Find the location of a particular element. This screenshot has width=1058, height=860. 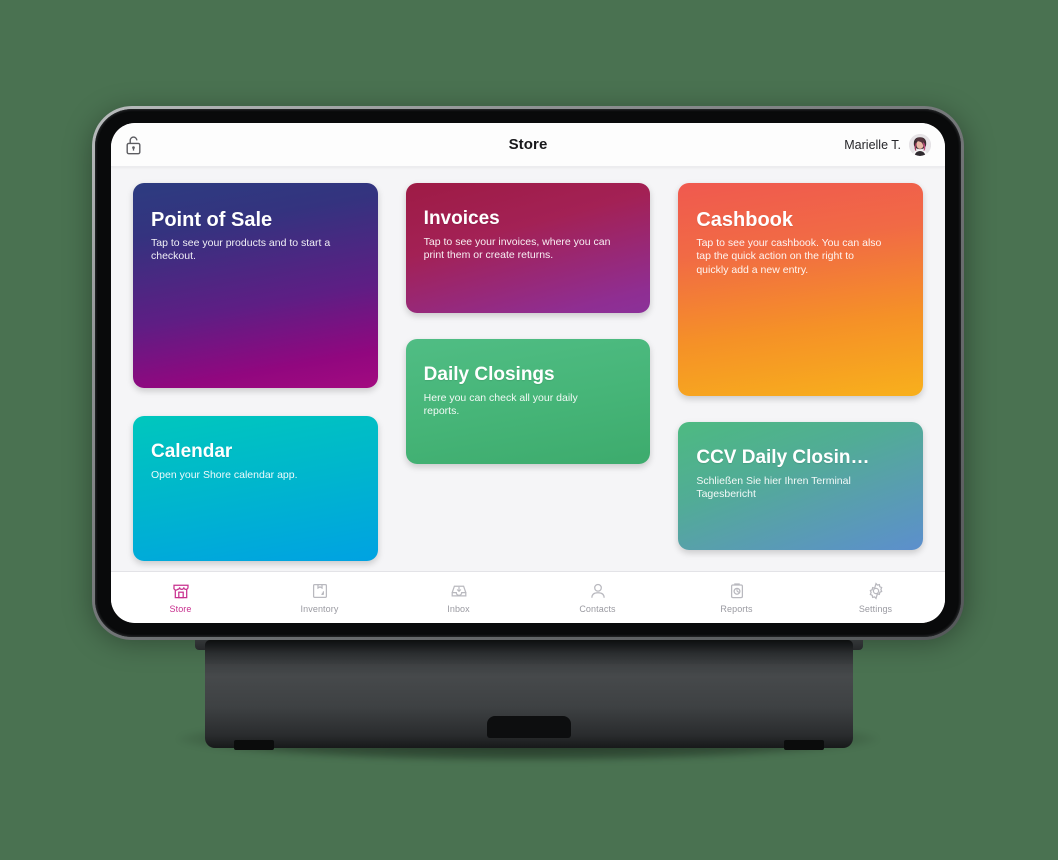

tile-title: Cashbook is located at coordinates (745, 220).